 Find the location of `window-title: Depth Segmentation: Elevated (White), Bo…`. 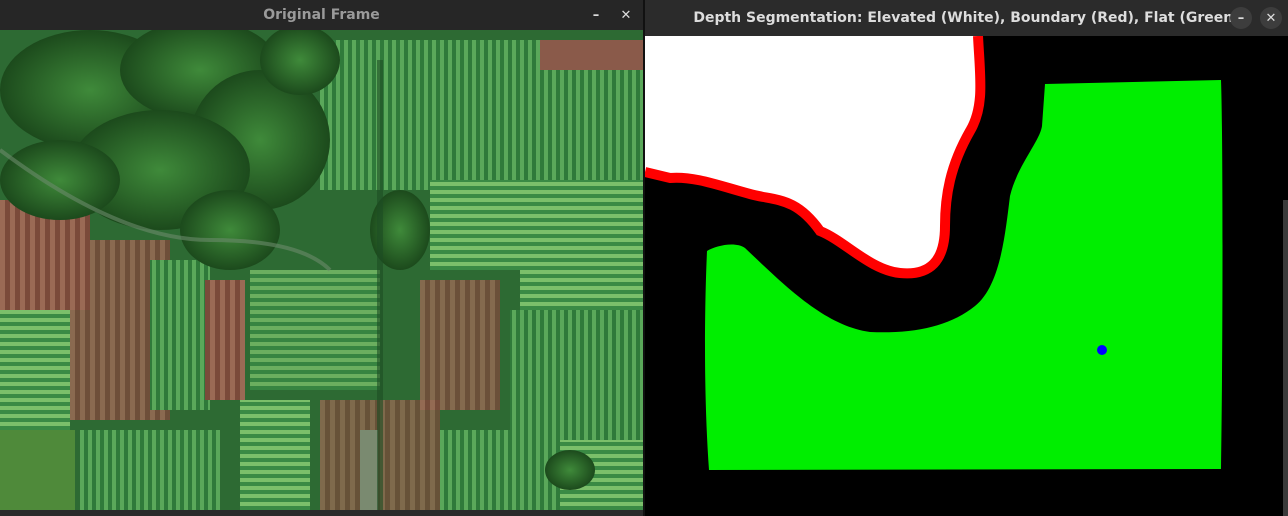

window-title: Depth Segmentation: Elevated (White), Bo… is located at coordinates (966, 18).